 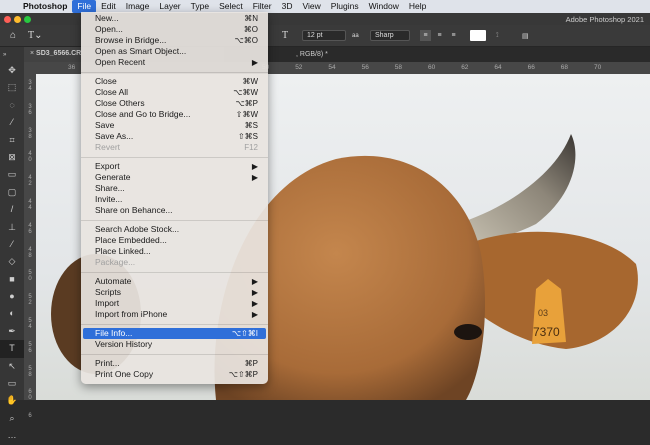 I want to click on brush-tool-icon: /, so click(x=12, y=209).